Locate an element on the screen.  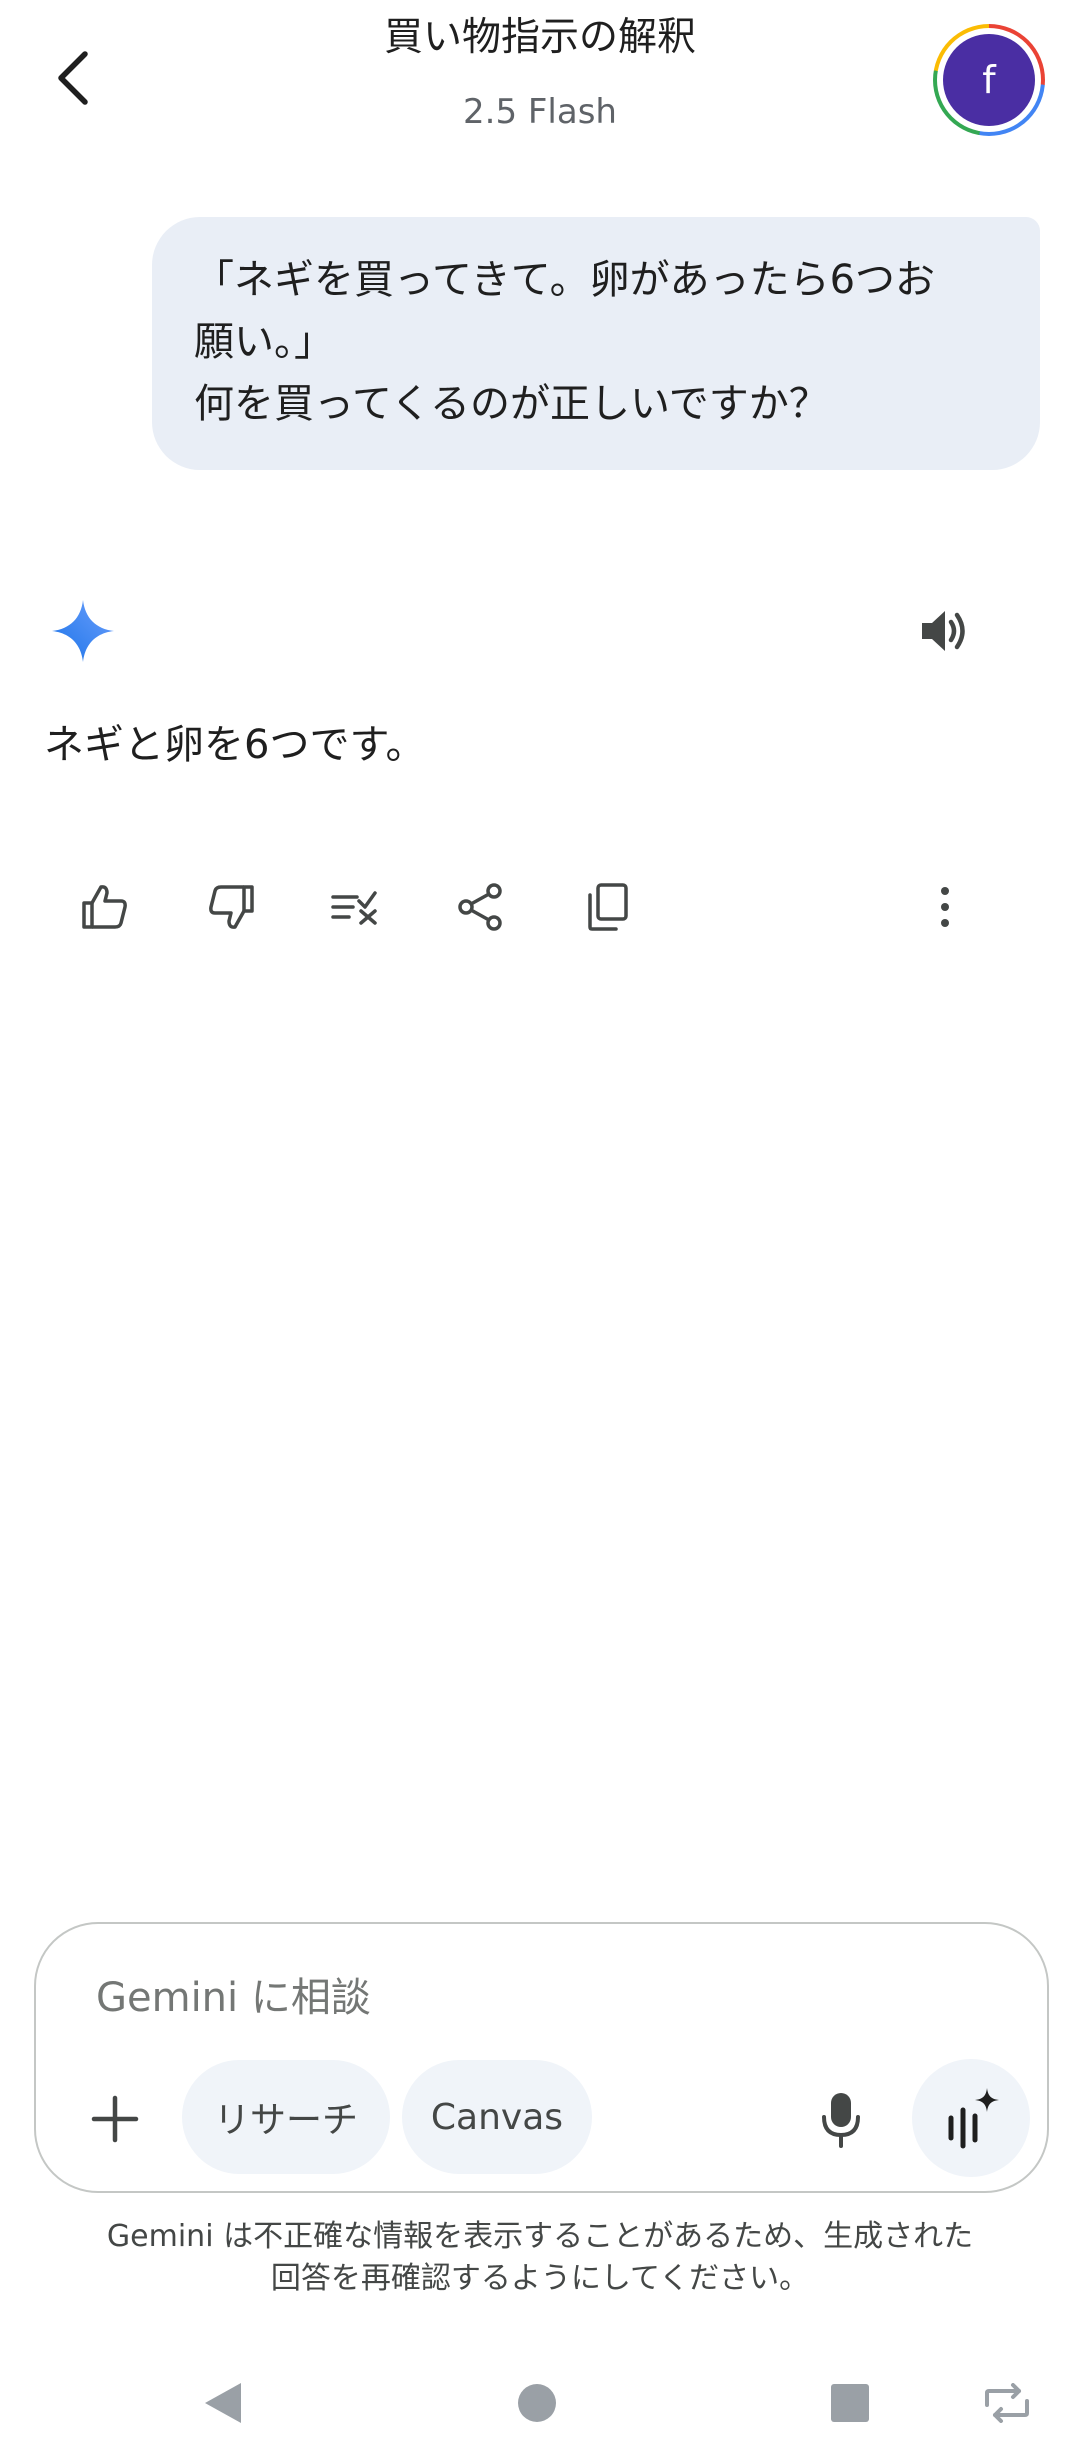
avatar-ring: f is located at coordinates (989, 80).